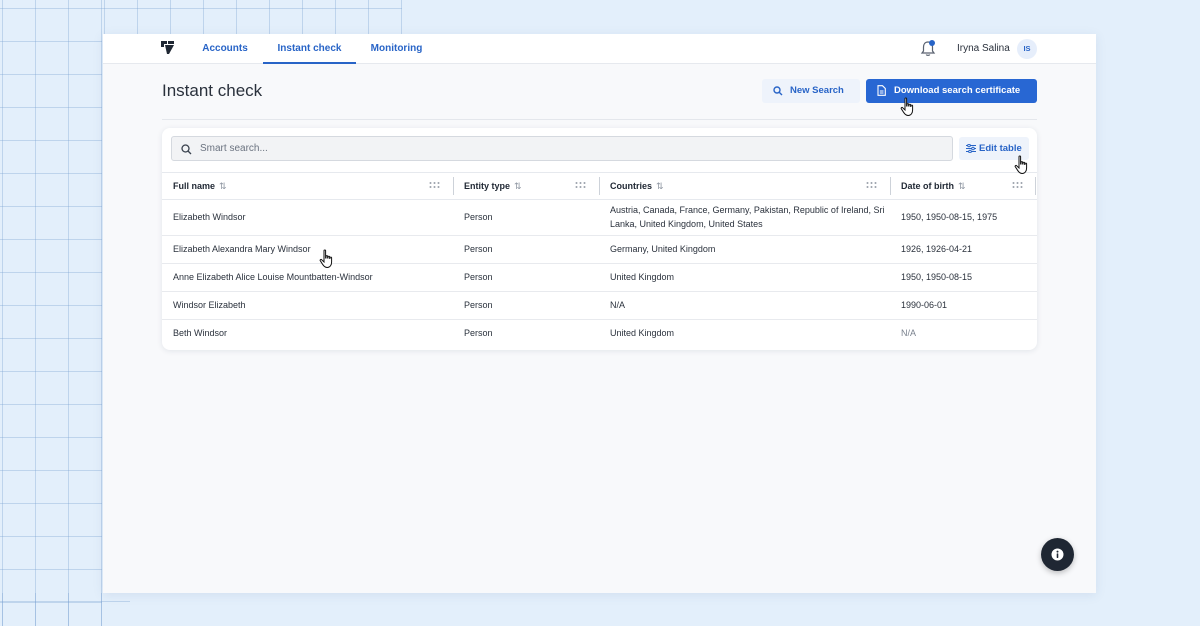 The height and width of the screenshot is (626, 1200). I want to click on cell-date-of-birth: 1950, 1950-08-15, 1975, so click(949, 217).